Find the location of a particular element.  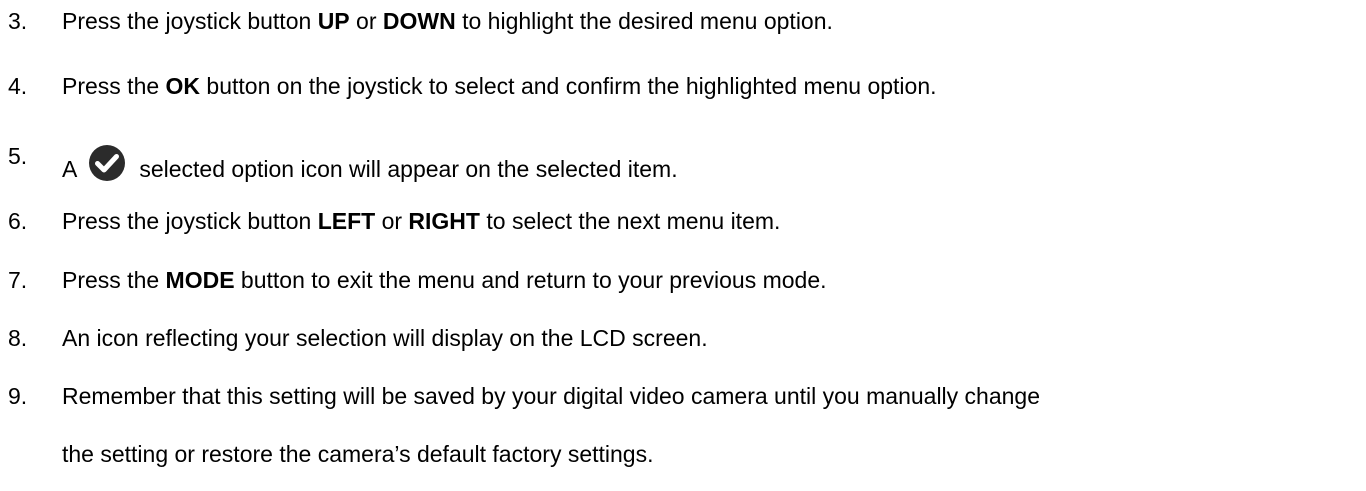

bold-keyword: DOWN is located at coordinates (419, 21).